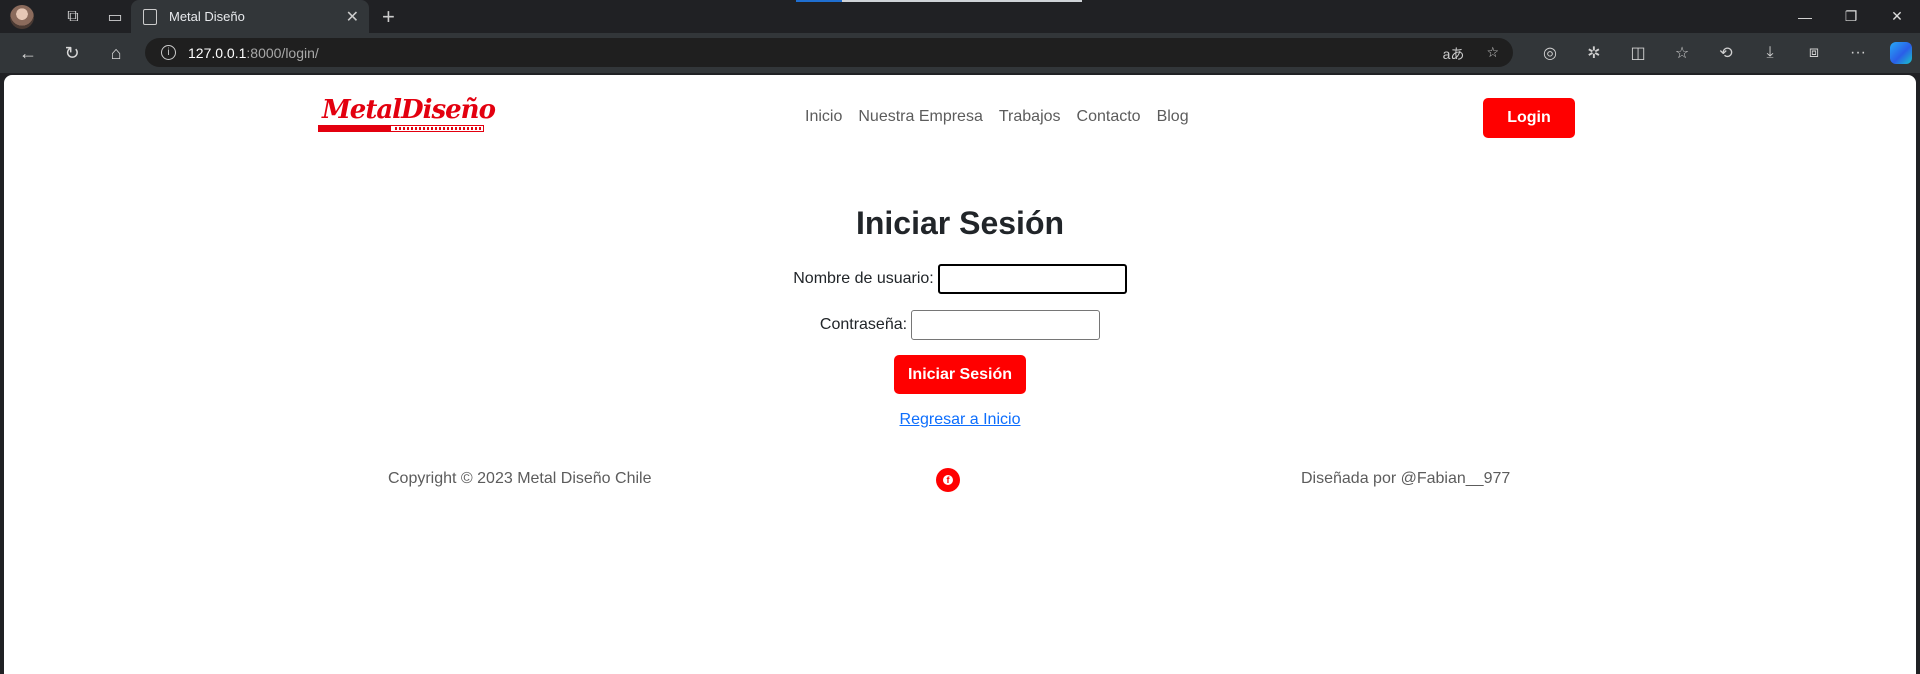 The image size is (1920, 674). I want to click on nav-item-inicio: Inicio, so click(823, 117).